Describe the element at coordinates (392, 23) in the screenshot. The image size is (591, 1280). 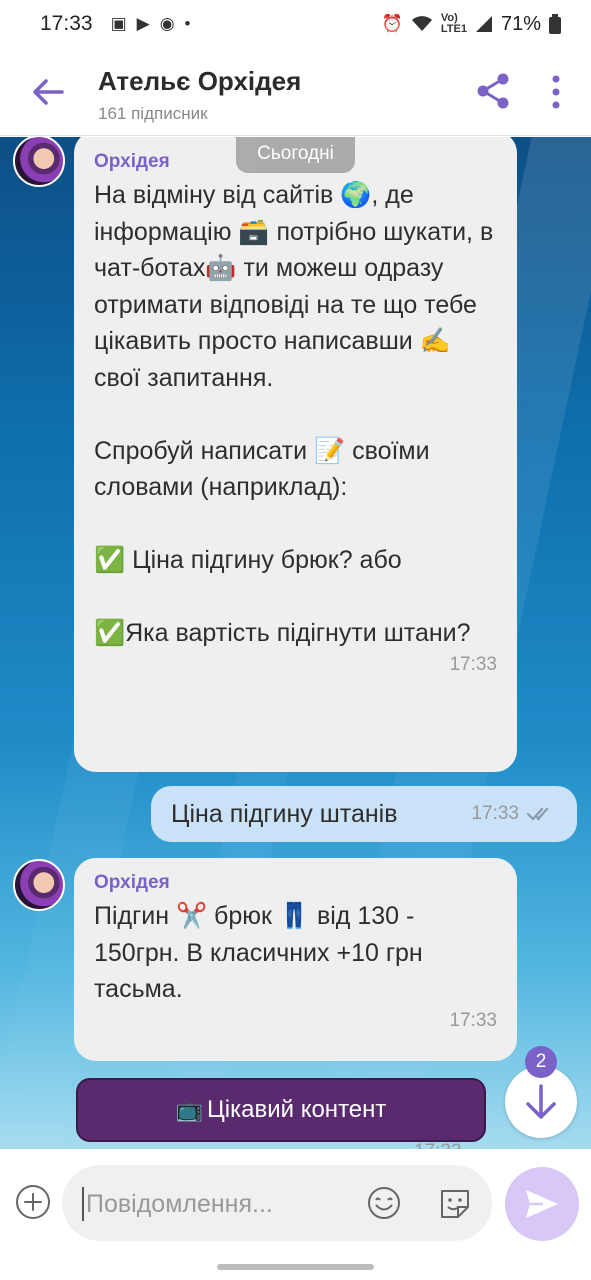
I see `alarm-icon: ⏰` at that location.